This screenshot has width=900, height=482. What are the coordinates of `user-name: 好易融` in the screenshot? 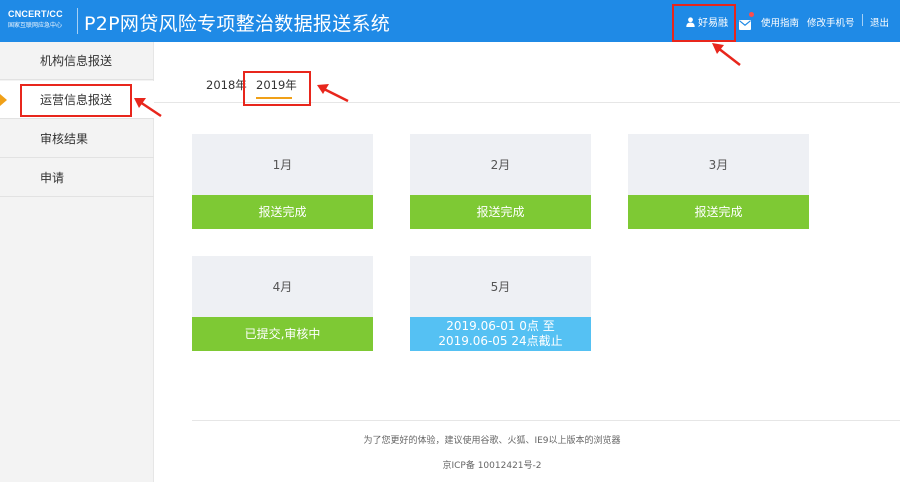 It's located at (713, 23).